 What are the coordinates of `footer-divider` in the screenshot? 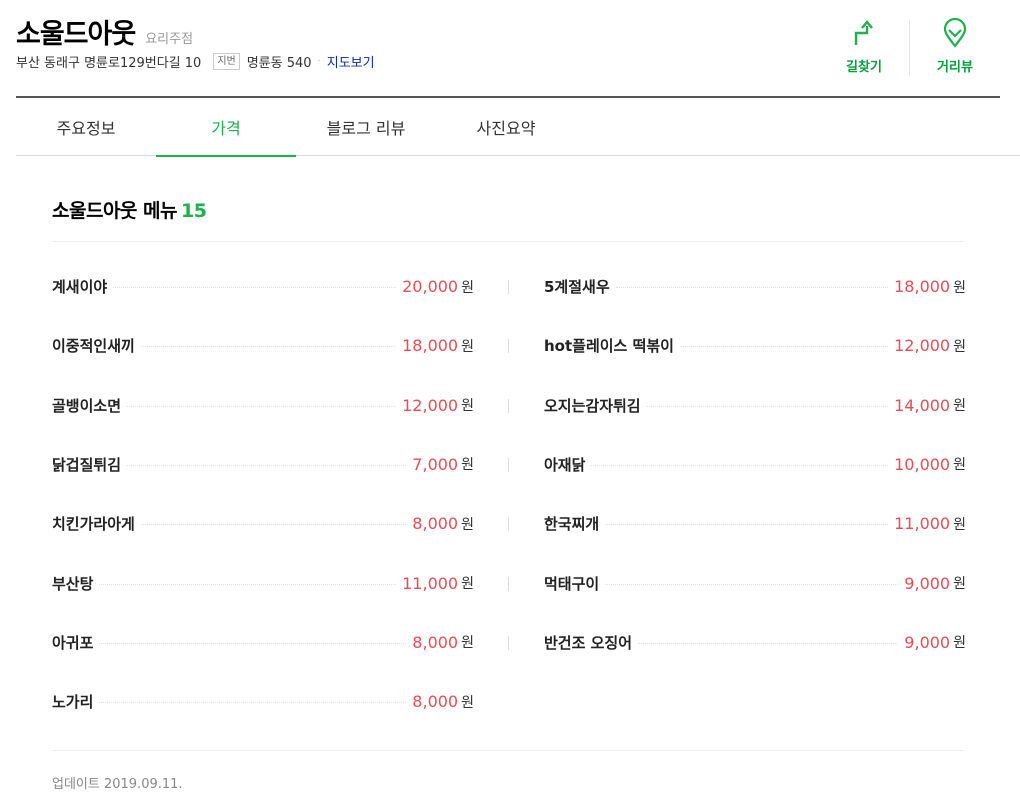 It's located at (508, 750).